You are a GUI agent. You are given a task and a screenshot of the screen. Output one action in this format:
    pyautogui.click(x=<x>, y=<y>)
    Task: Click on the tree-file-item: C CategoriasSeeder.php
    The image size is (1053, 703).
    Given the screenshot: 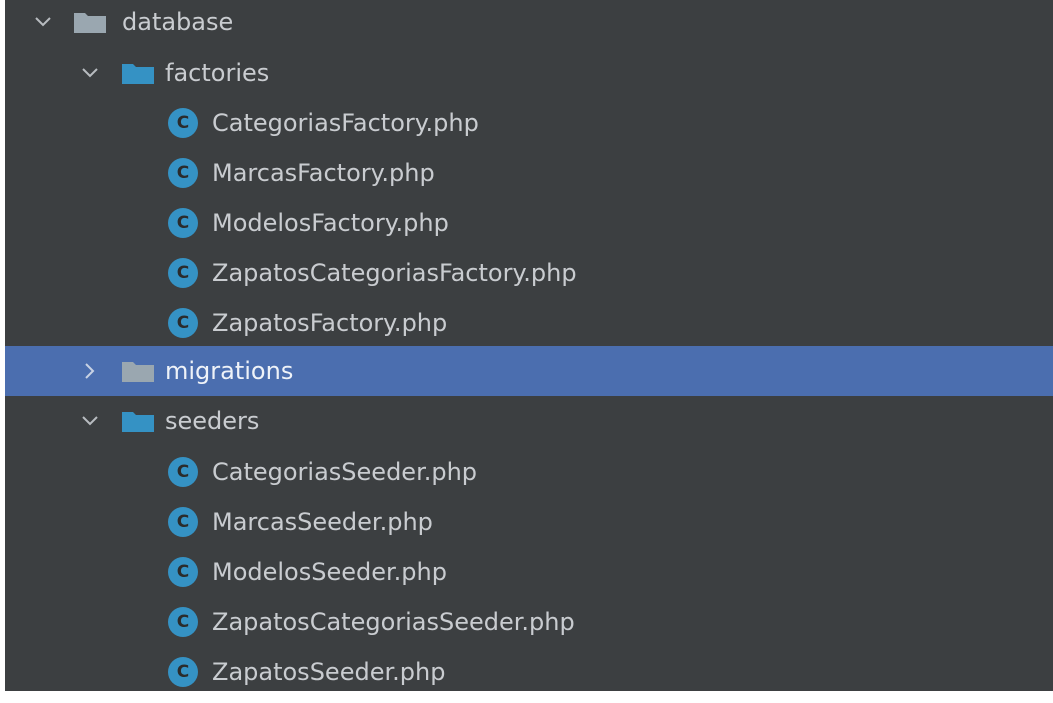 What is the action you would take?
    pyautogui.click(x=529, y=472)
    